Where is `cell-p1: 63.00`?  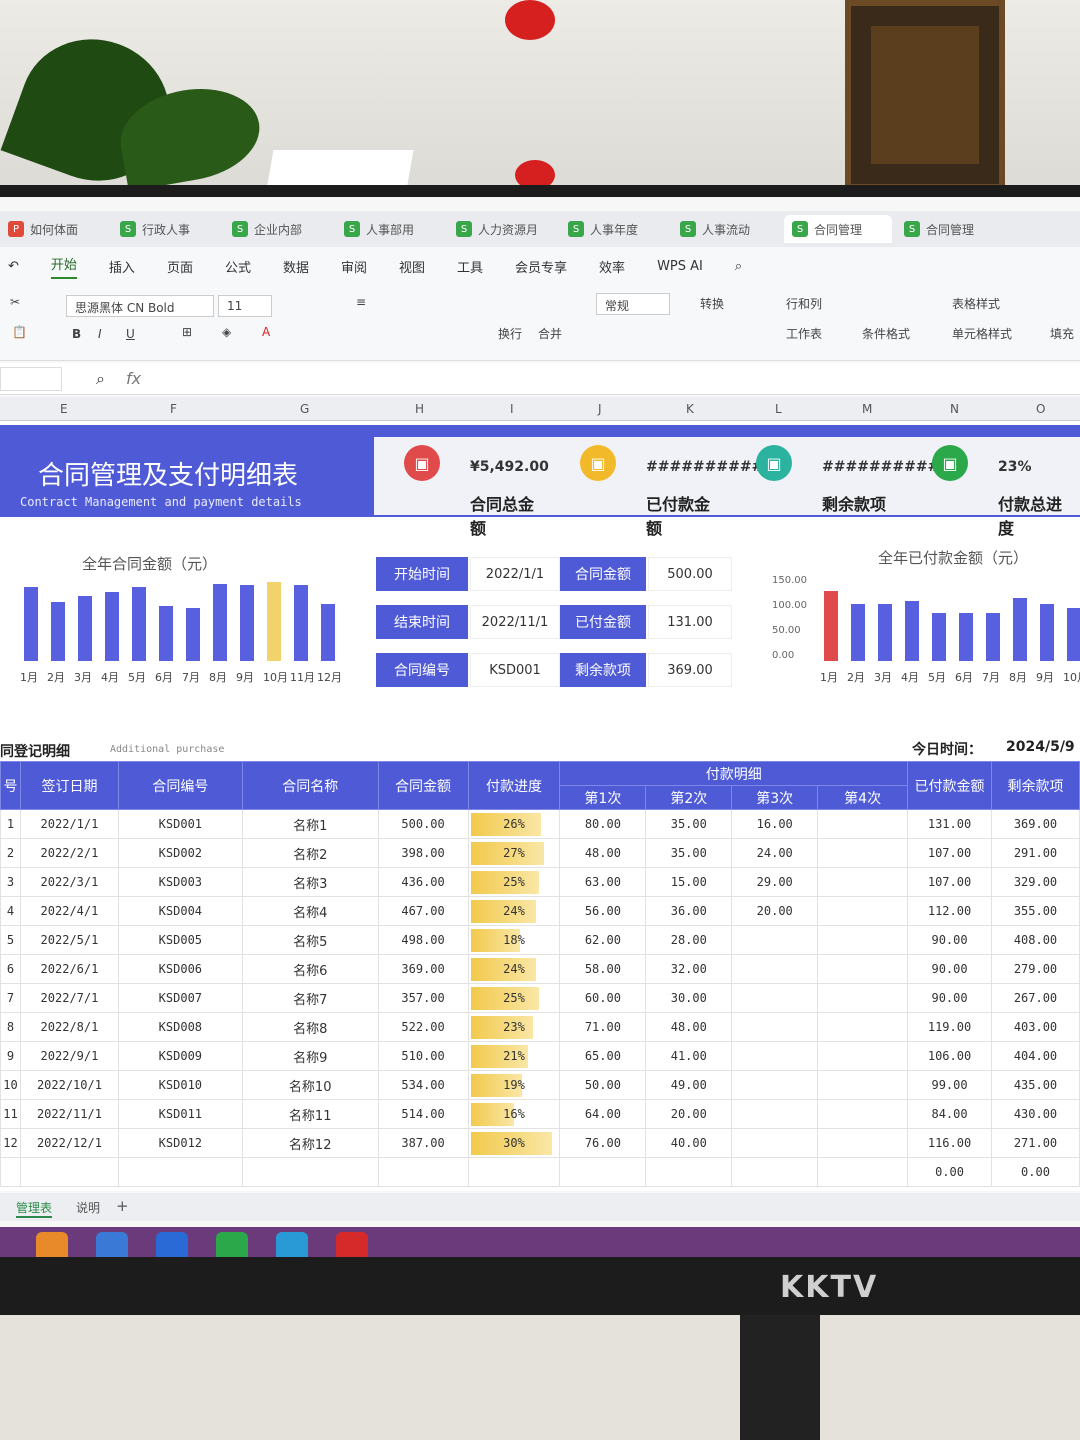
cell-p1: 63.00 is located at coordinates (603, 882).